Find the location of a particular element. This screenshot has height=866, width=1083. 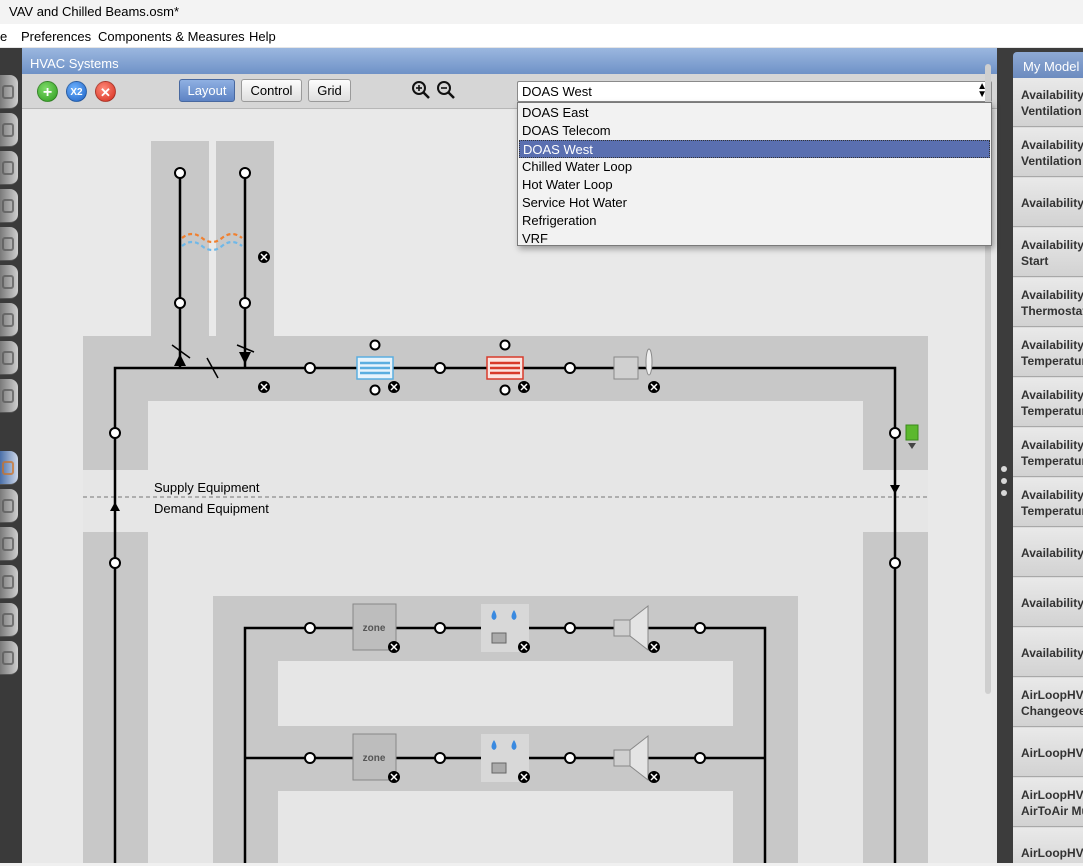

constructions-tab-icon is located at coordinates (9, 168).